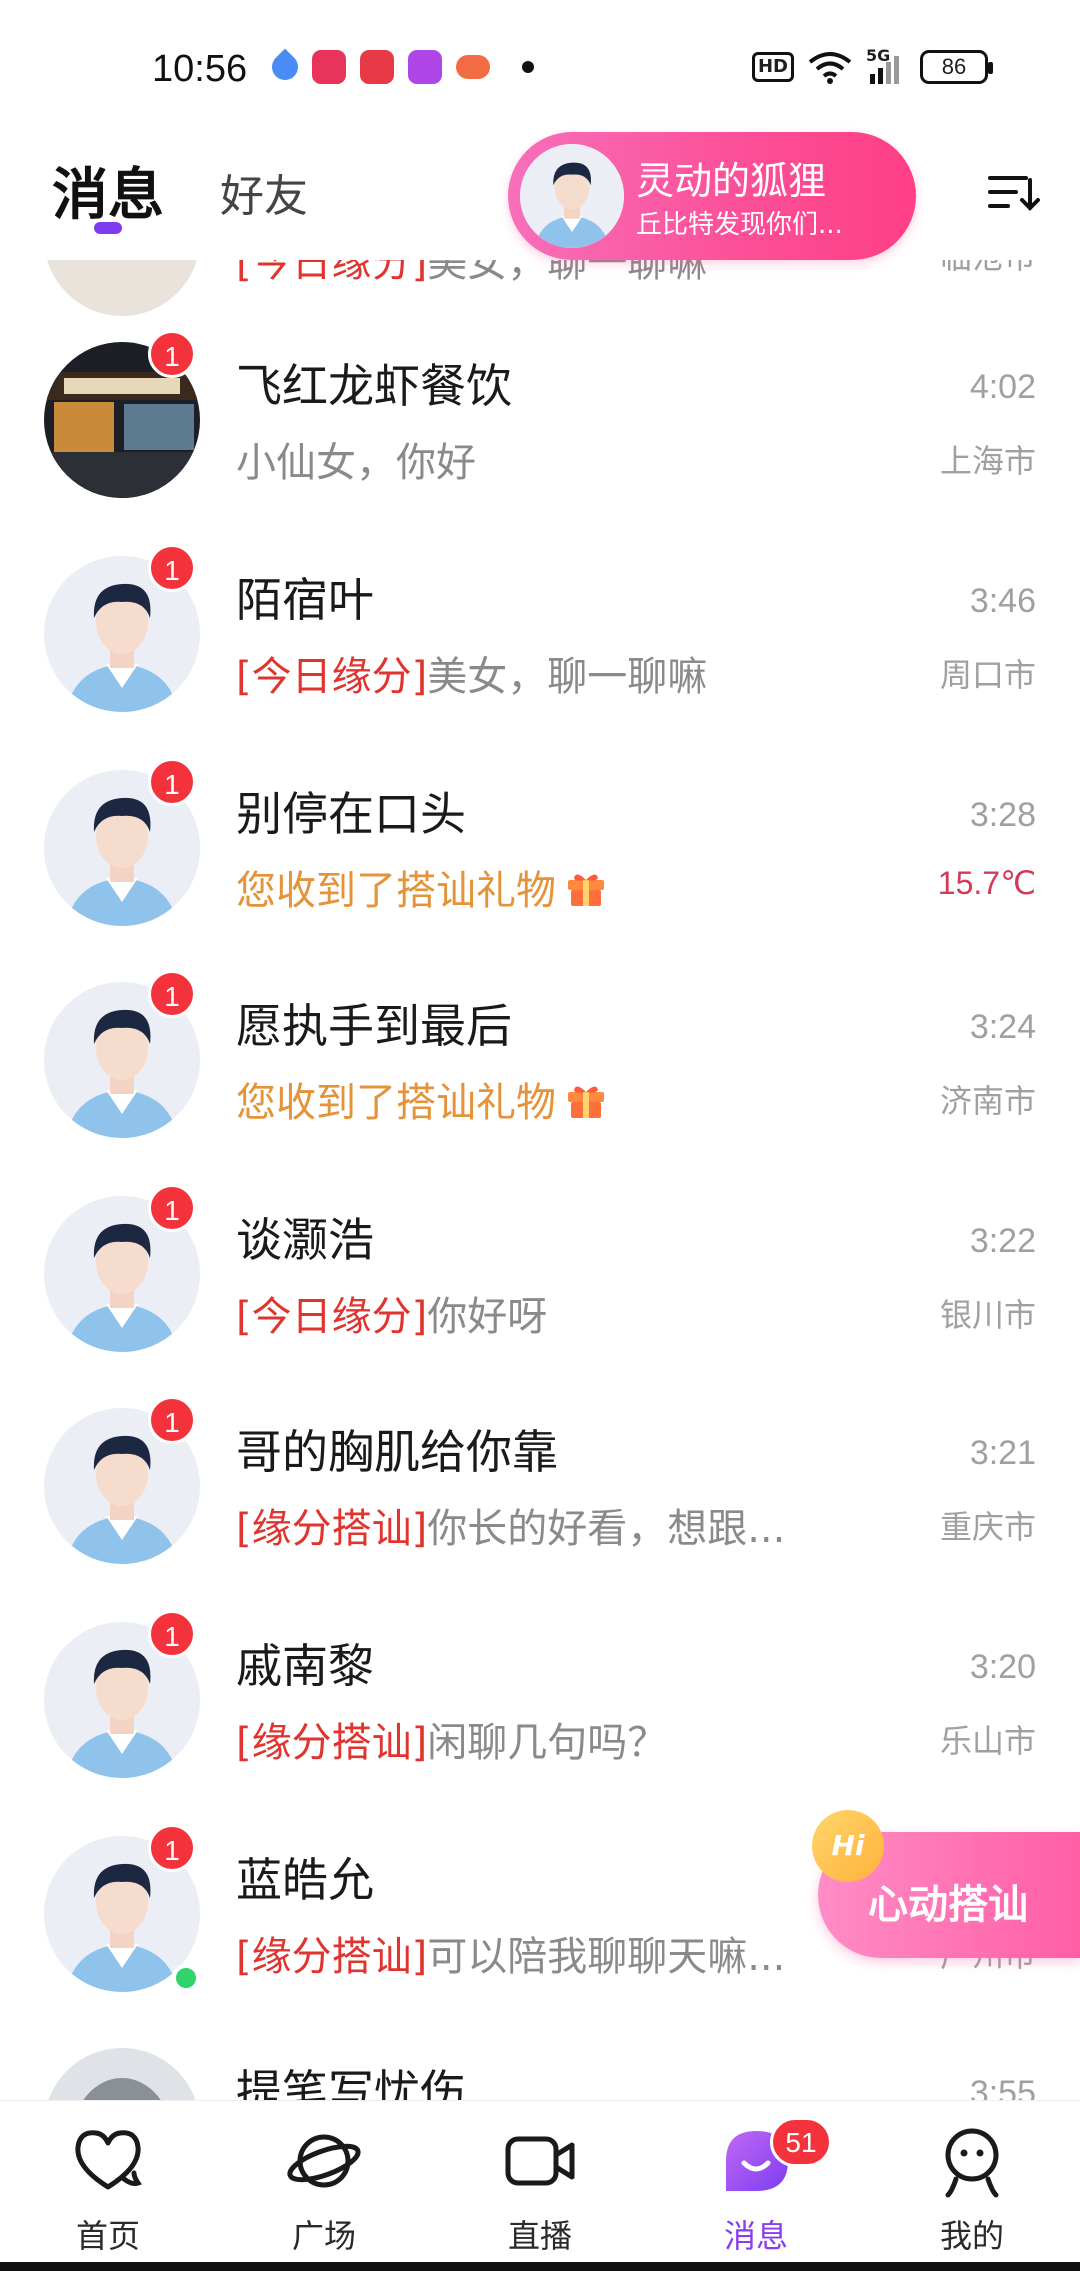  Describe the element at coordinates (1002, 2087) in the screenshot. I see `message-time: 3:55` at that location.